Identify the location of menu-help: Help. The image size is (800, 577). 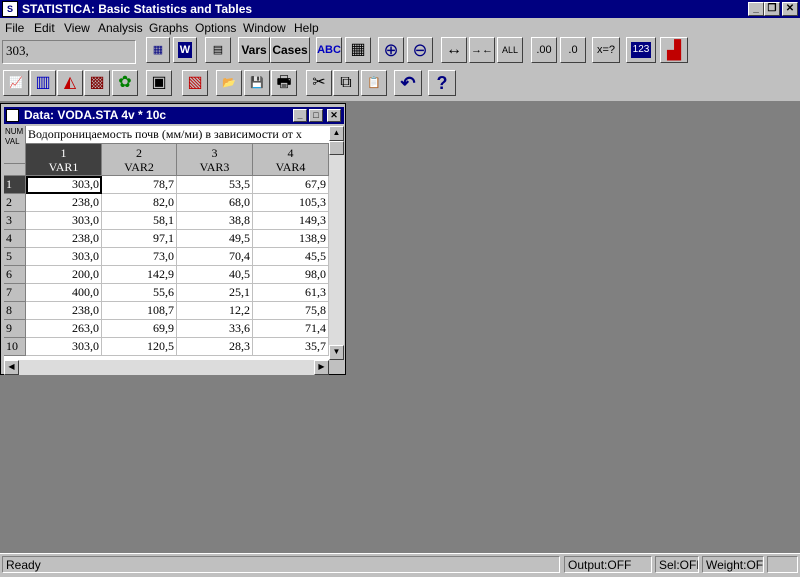
(306, 28).